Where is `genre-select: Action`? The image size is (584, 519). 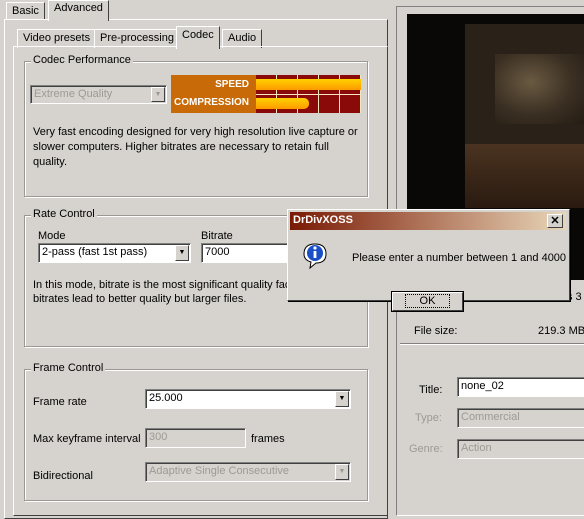 genre-select: Action is located at coordinates (520, 449).